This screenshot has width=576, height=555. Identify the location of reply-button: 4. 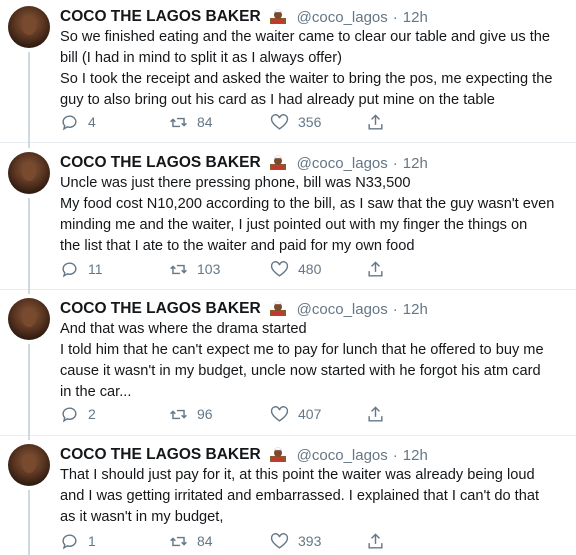
(78, 122).